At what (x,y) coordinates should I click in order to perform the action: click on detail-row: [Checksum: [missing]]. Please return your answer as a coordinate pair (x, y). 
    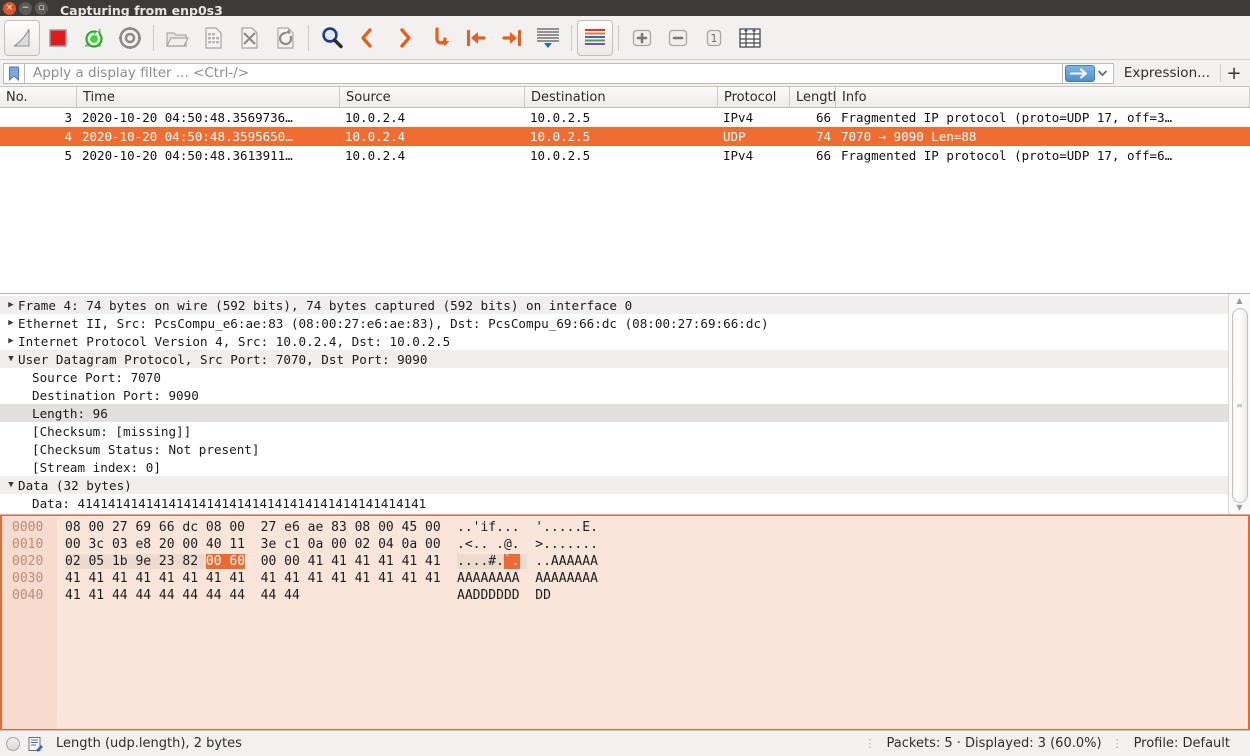
    Looking at the image, I should click on (614, 431).